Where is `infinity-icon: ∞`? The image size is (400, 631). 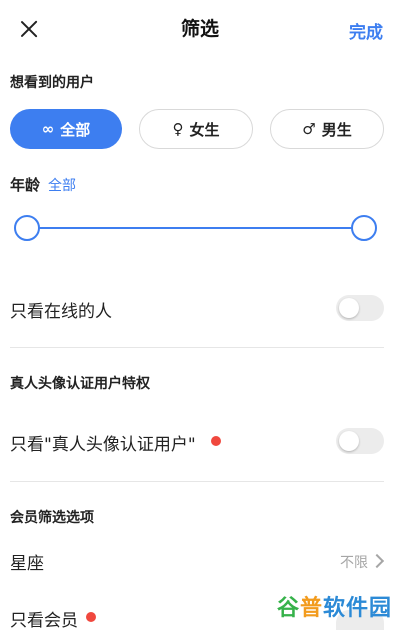
infinity-icon: ∞ is located at coordinates (48, 129).